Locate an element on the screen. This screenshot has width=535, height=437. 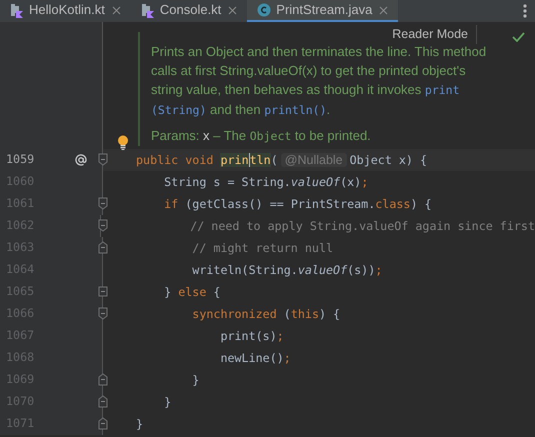
code-line: // might return null is located at coordinates (262, 248).